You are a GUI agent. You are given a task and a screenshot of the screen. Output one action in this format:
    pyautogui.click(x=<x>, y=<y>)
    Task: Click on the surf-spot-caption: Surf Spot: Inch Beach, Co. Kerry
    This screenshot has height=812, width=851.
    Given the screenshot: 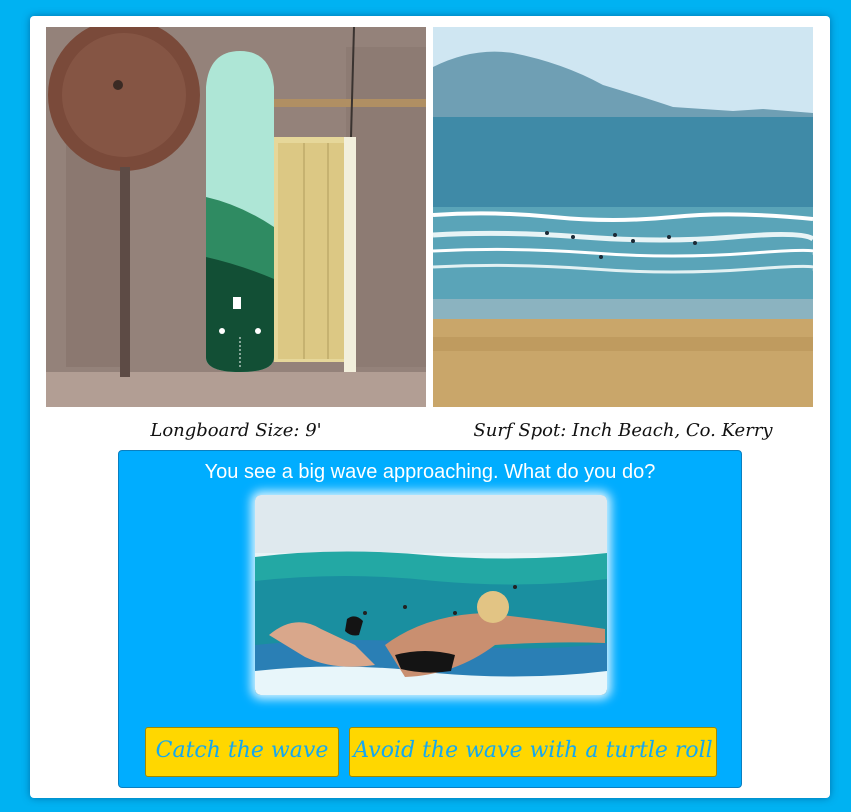 What is the action you would take?
    pyautogui.click(x=623, y=430)
    